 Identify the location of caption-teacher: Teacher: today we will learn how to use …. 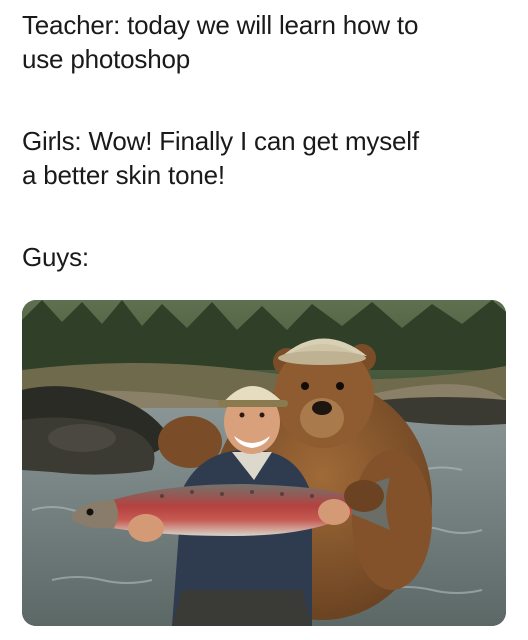
(220, 42).